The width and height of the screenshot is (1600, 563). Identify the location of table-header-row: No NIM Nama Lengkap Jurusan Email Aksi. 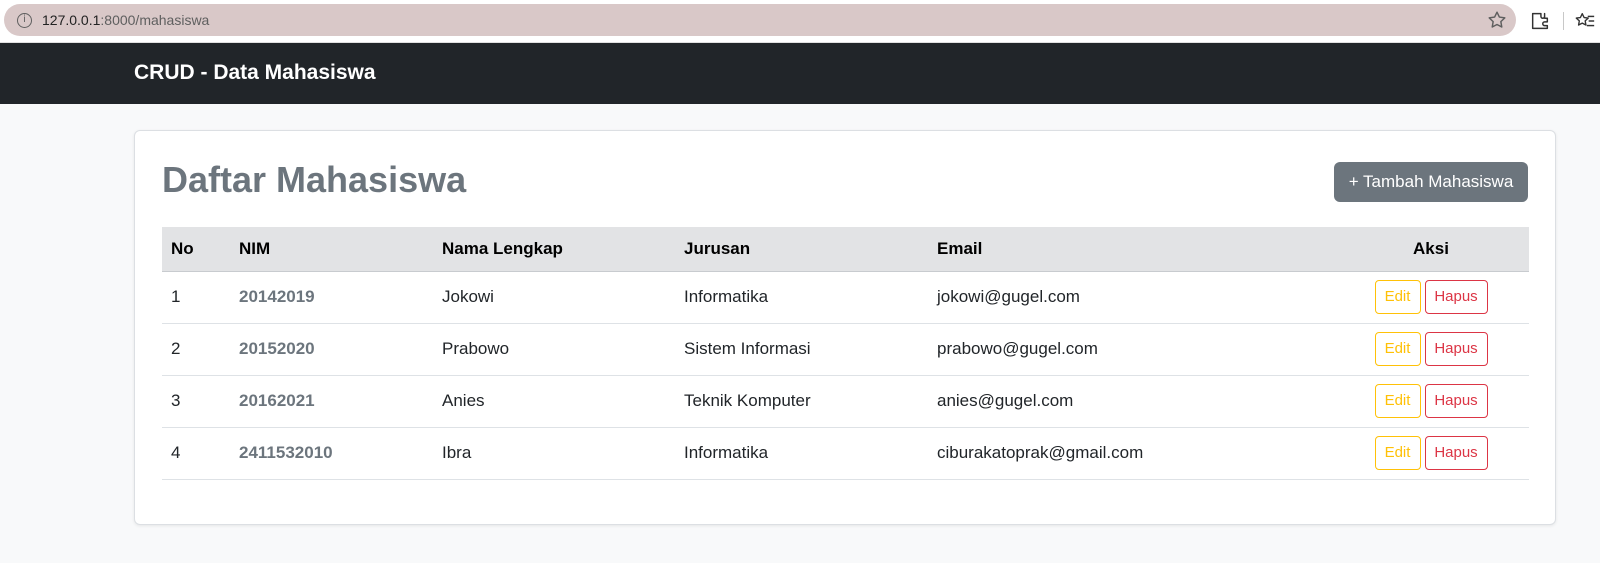
(845, 249).